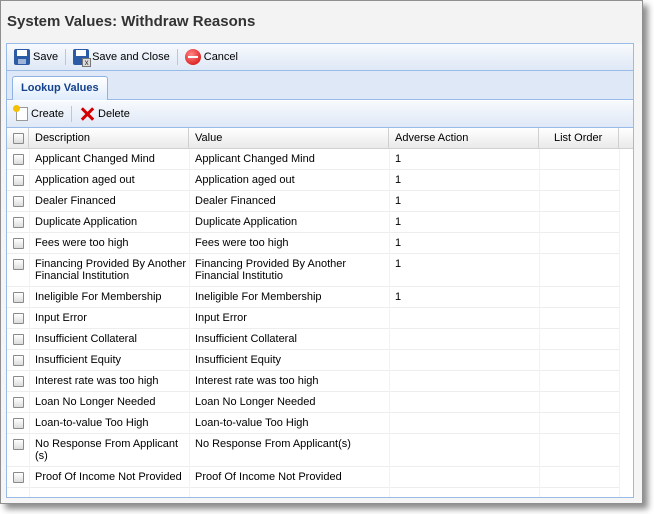 The image size is (654, 514). What do you see at coordinates (98, 297) in the screenshot?
I see `cell-description: Ineligible For Membership` at bounding box center [98, 297].